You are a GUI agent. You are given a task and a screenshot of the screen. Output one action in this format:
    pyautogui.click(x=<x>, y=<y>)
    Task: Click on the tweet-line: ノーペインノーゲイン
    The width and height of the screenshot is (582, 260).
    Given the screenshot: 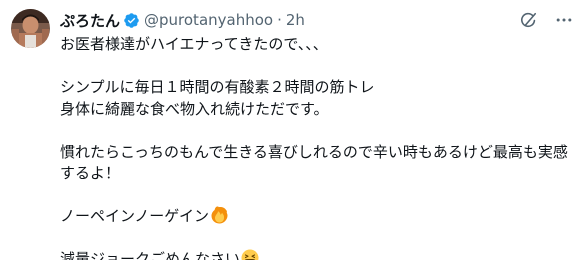 What is the action you would take?
    pyautogui.click(x=134, y=216)
    